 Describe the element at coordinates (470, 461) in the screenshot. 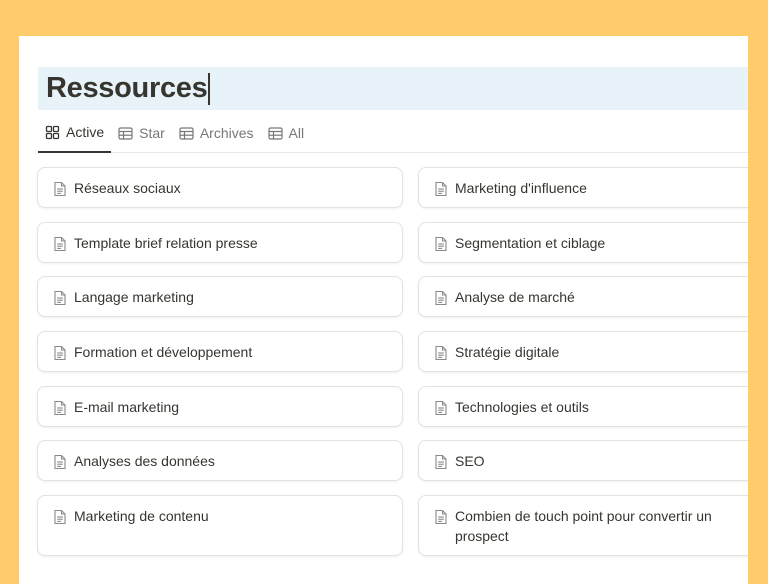

I see `card-title: SEO` at that location.